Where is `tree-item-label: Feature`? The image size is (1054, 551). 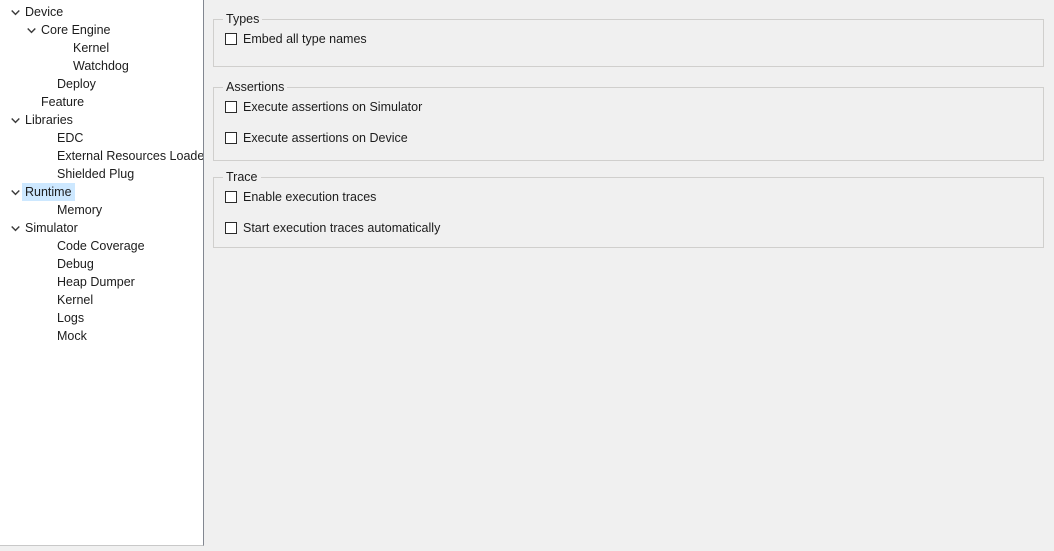
tree-item-label: Feature is located at coordinates (63, 102).